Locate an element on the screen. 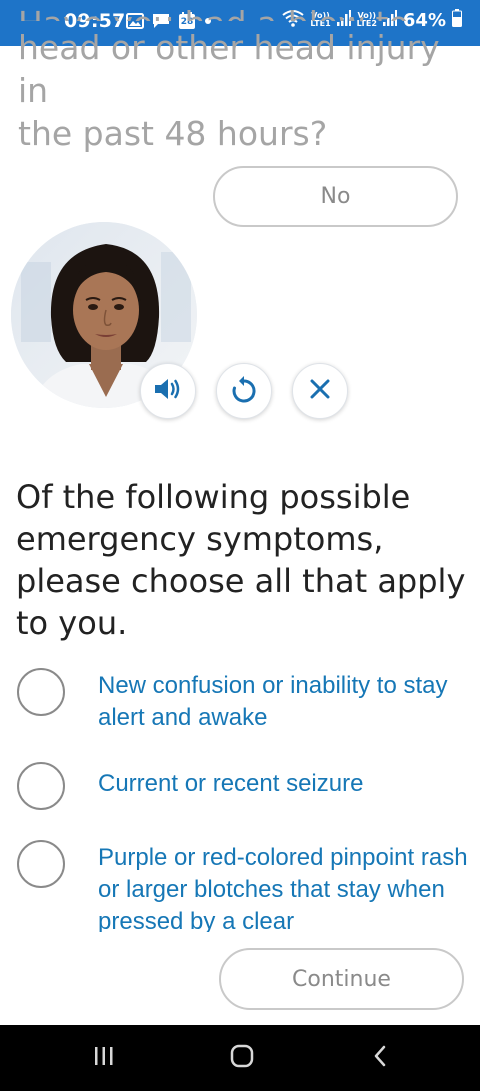 The height and width of the screenshot is (1091, 480). close-icon is located at coordinates (320, 391).